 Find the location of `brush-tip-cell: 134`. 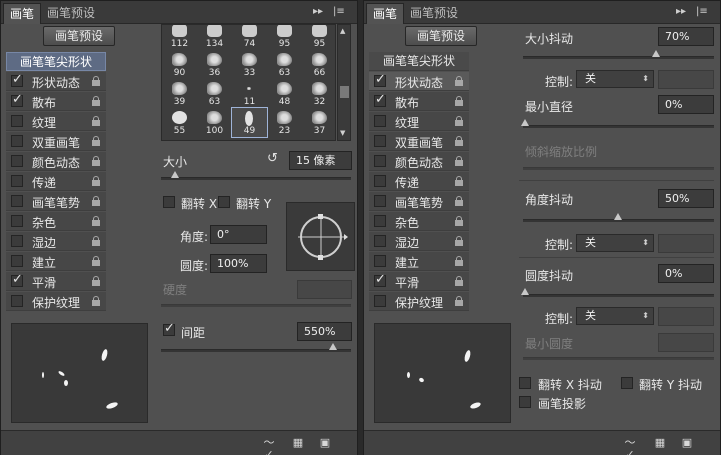

brush-tip-cell: 134 is located at coordinates (214, 37).